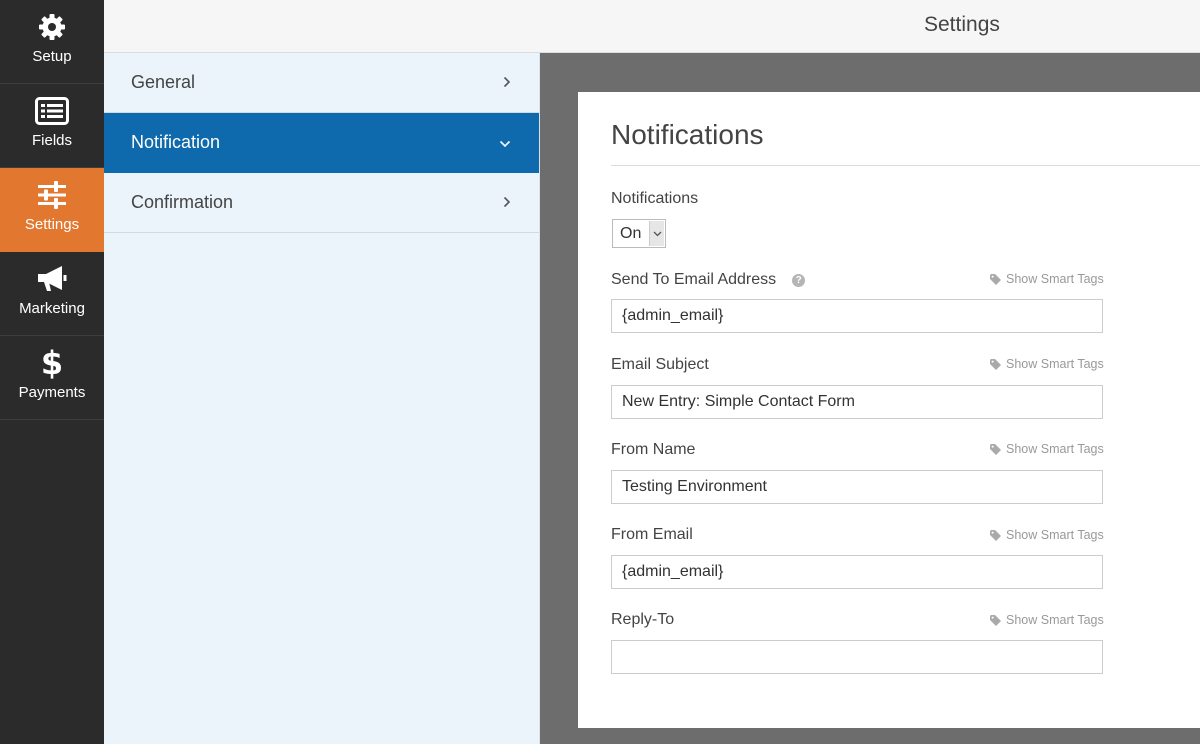 Image resolution: width=1200 pixels, height=744 pixels. Describe the element at coordinates (857, 402) in the screenshot. I see `email-subject-input: New Entry: Simple Contact Form` at that location.